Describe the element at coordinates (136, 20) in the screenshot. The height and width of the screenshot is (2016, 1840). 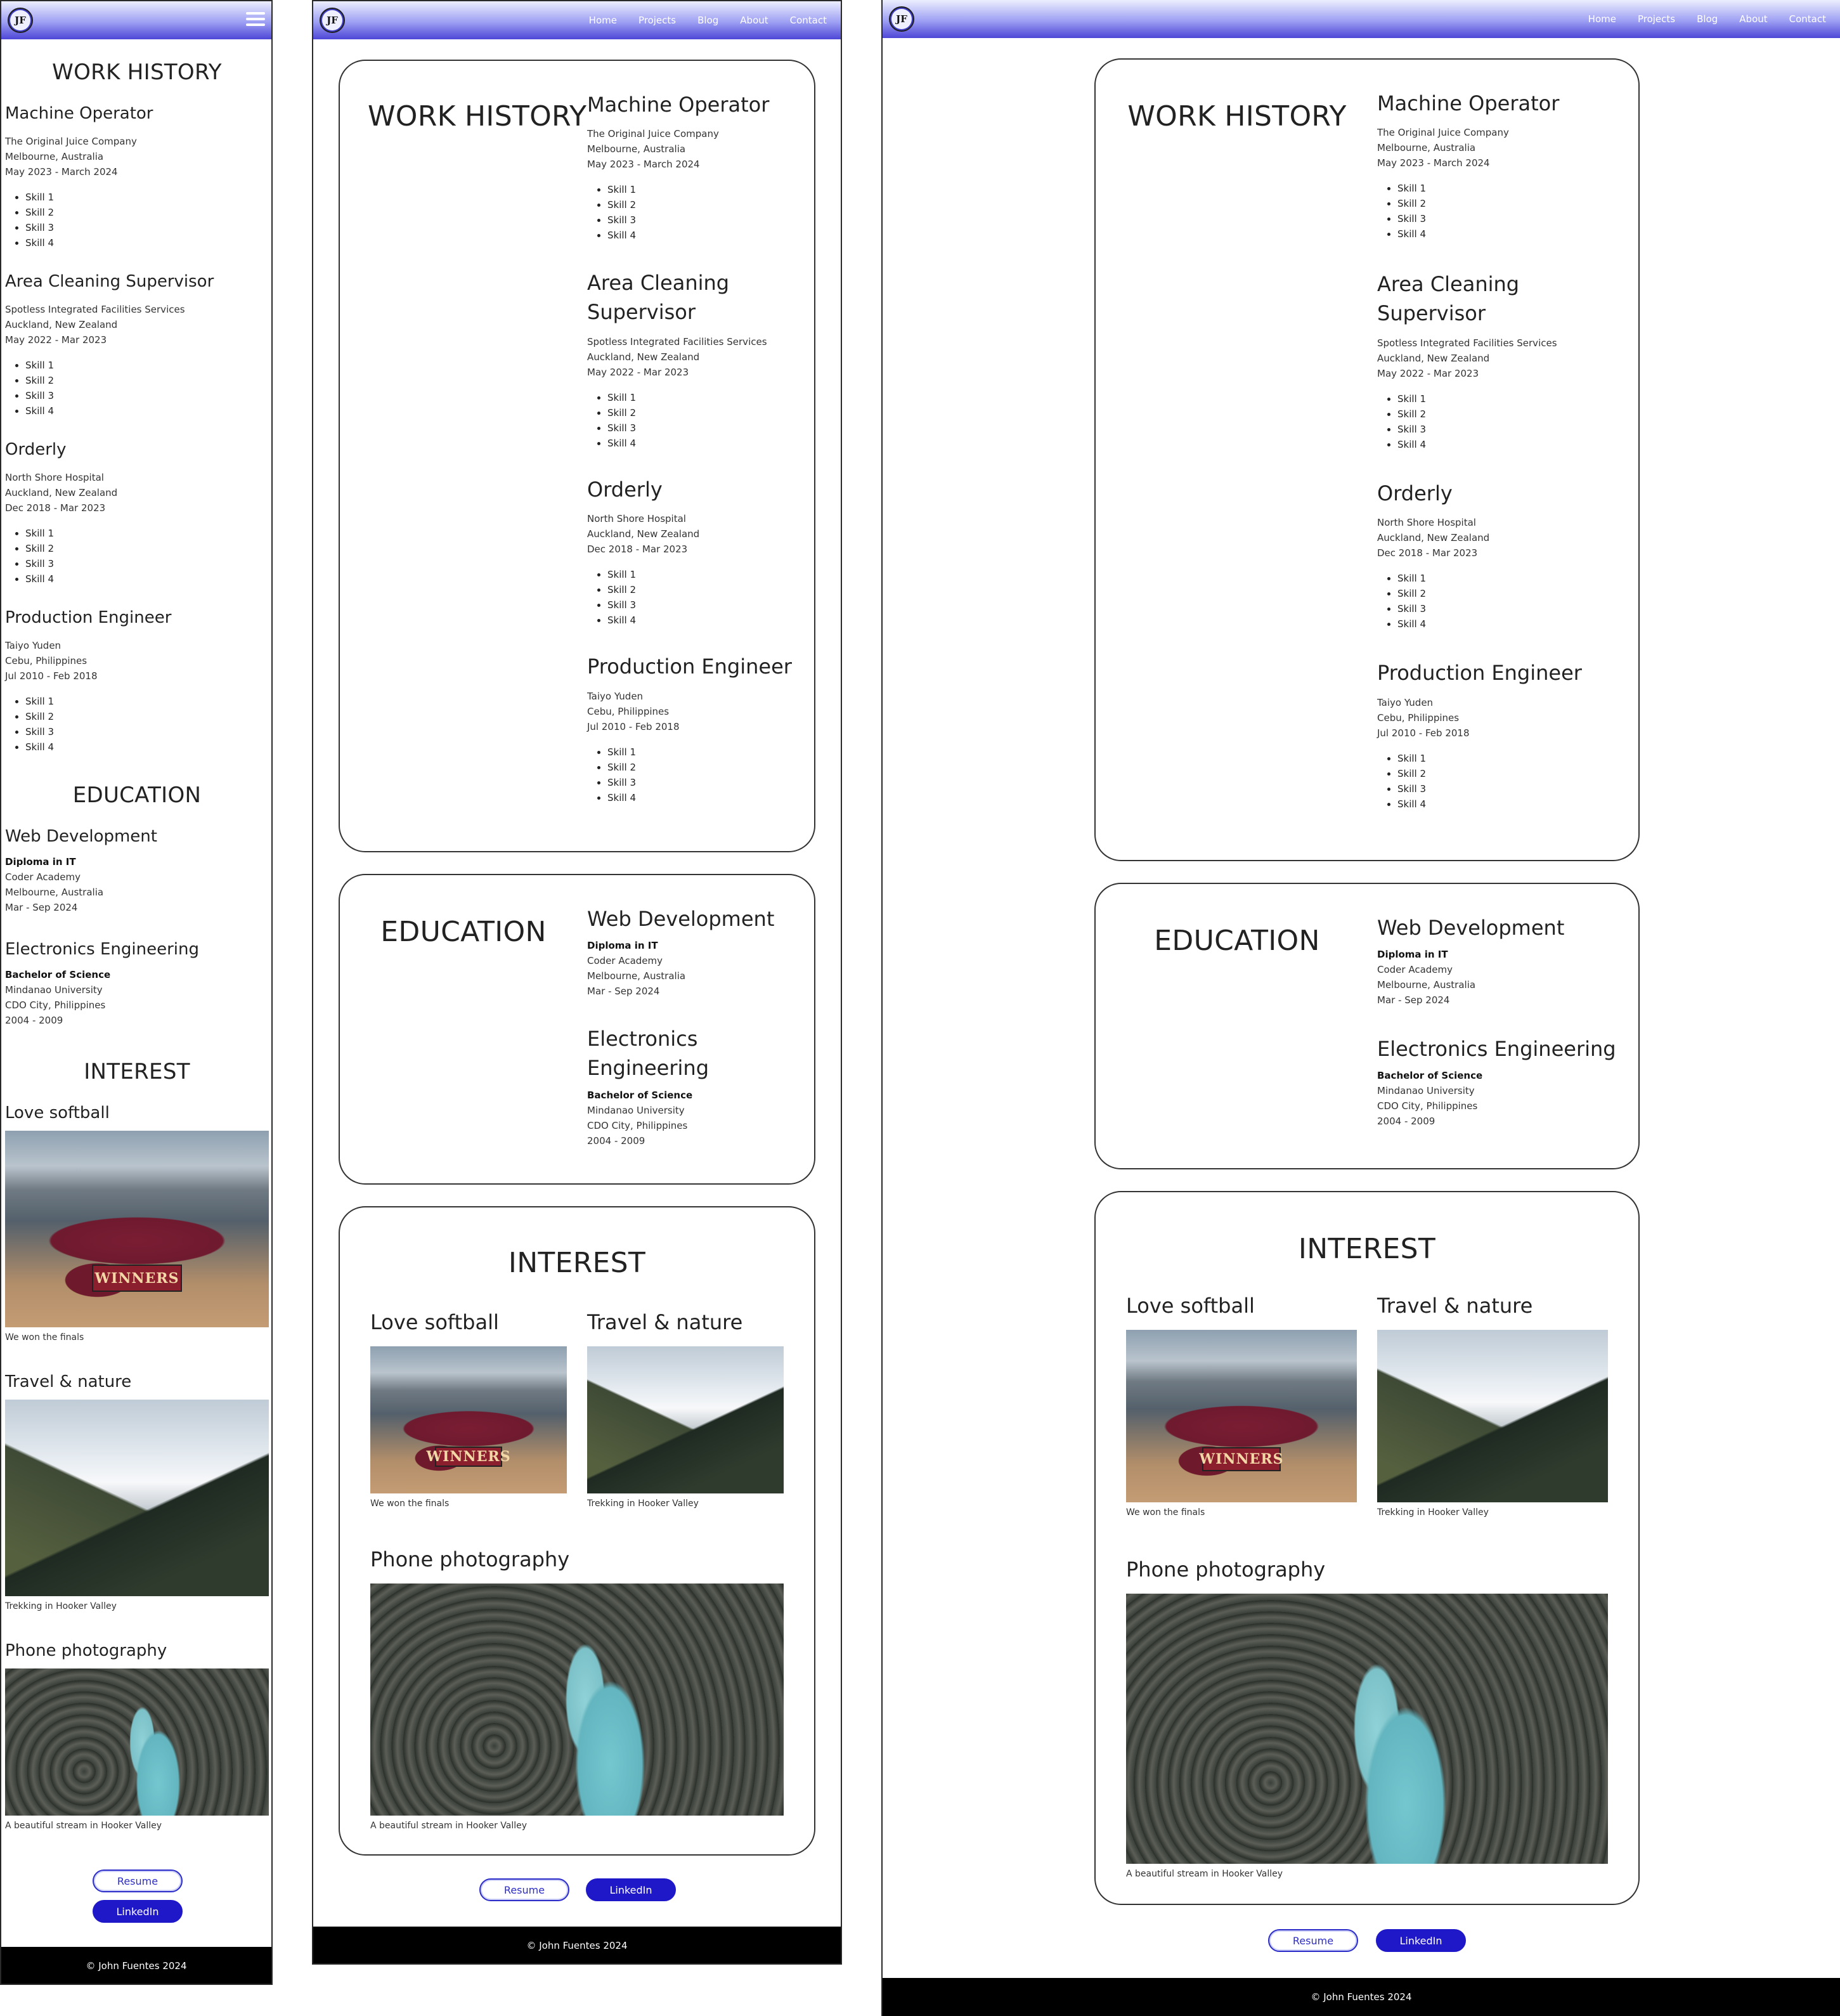
I see `navbar: JF` at that location.